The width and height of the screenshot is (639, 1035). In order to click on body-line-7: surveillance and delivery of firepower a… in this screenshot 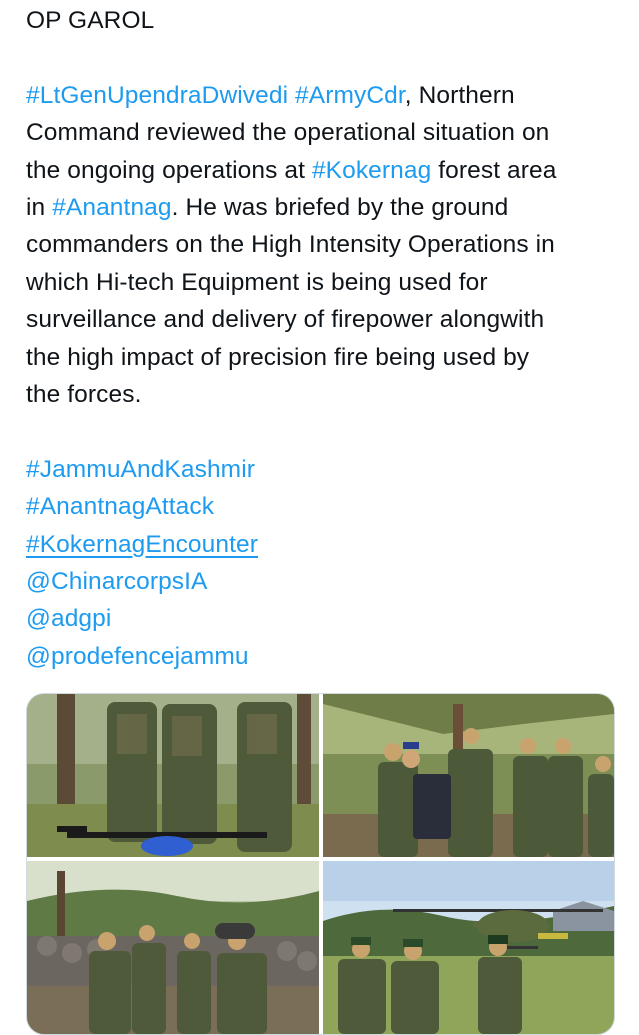, I will do `click(285, 320)`.